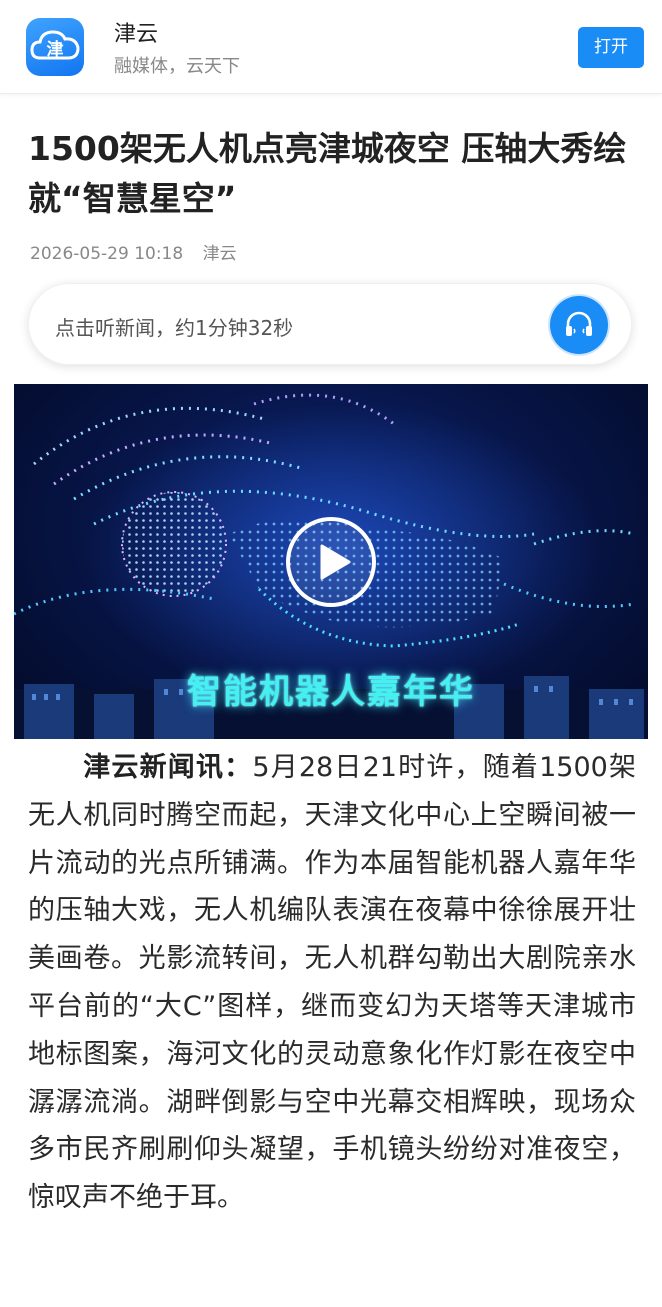 The height and width of the screenshot is (1307, 662). I want to click on article-meta: 2026-05-29 10:18 津云, so click(133, 251).